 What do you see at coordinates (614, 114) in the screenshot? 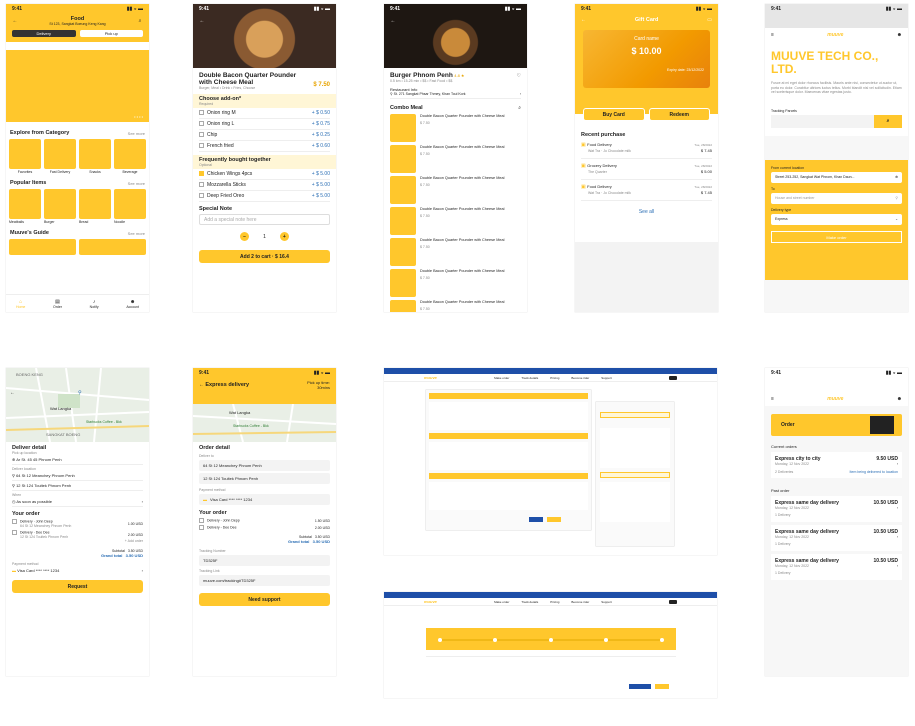
I see `buy-card-button: Buy Card` at bounding box center [614, 114].